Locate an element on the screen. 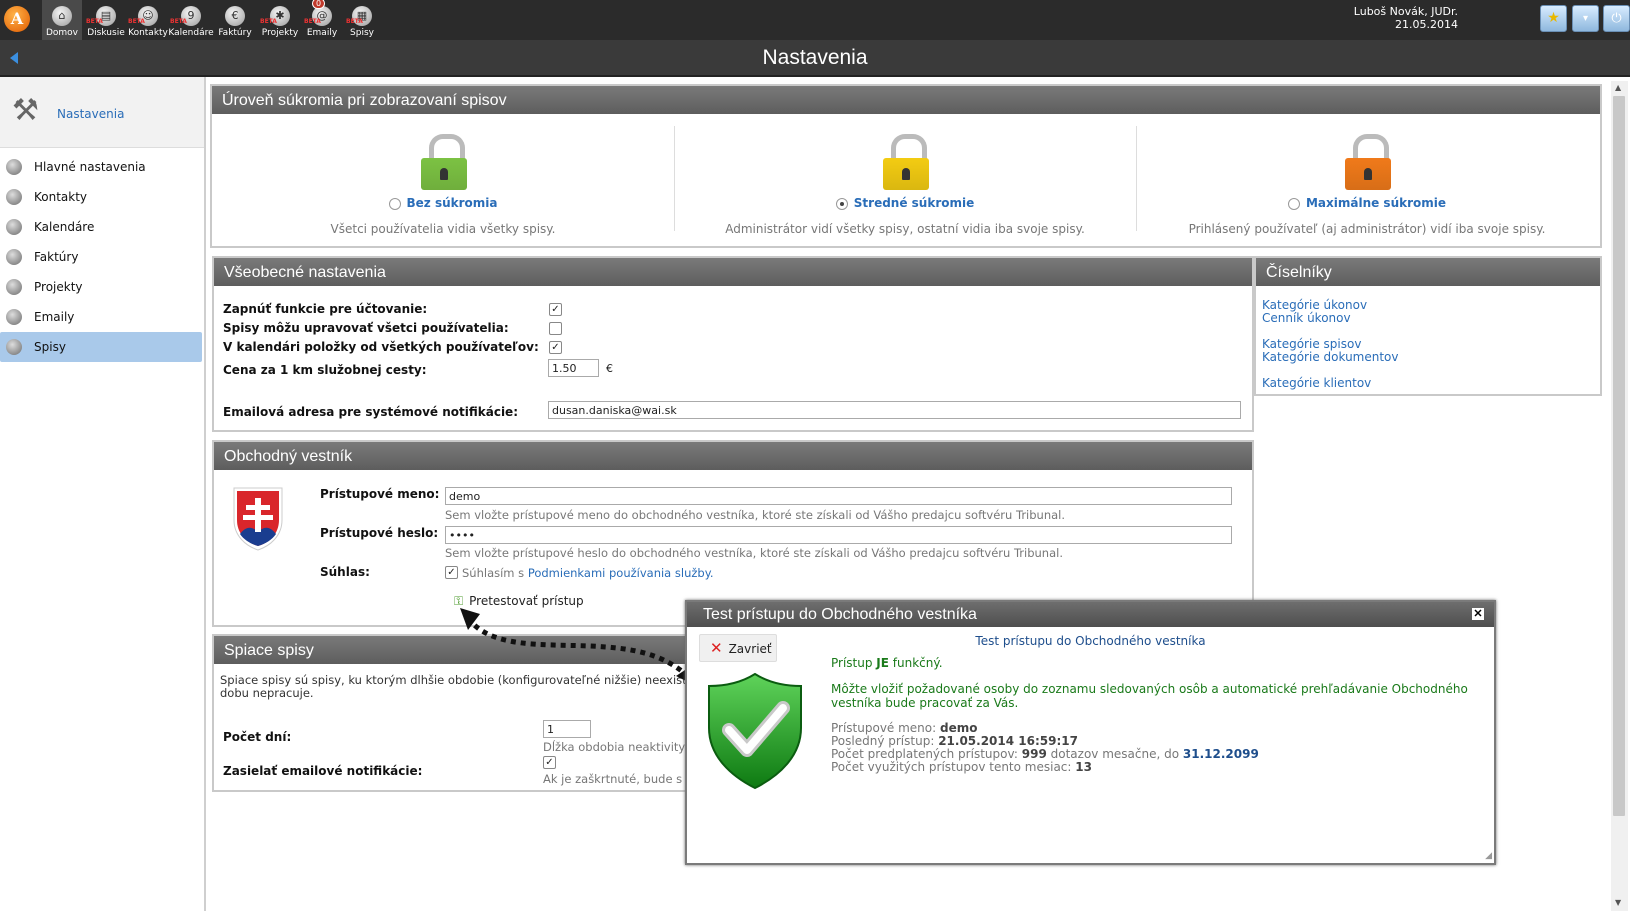 Image resolution: width=1630 pixels, height=911 pixels. journal-password-input: •••• is located at coordinates (838, 535).